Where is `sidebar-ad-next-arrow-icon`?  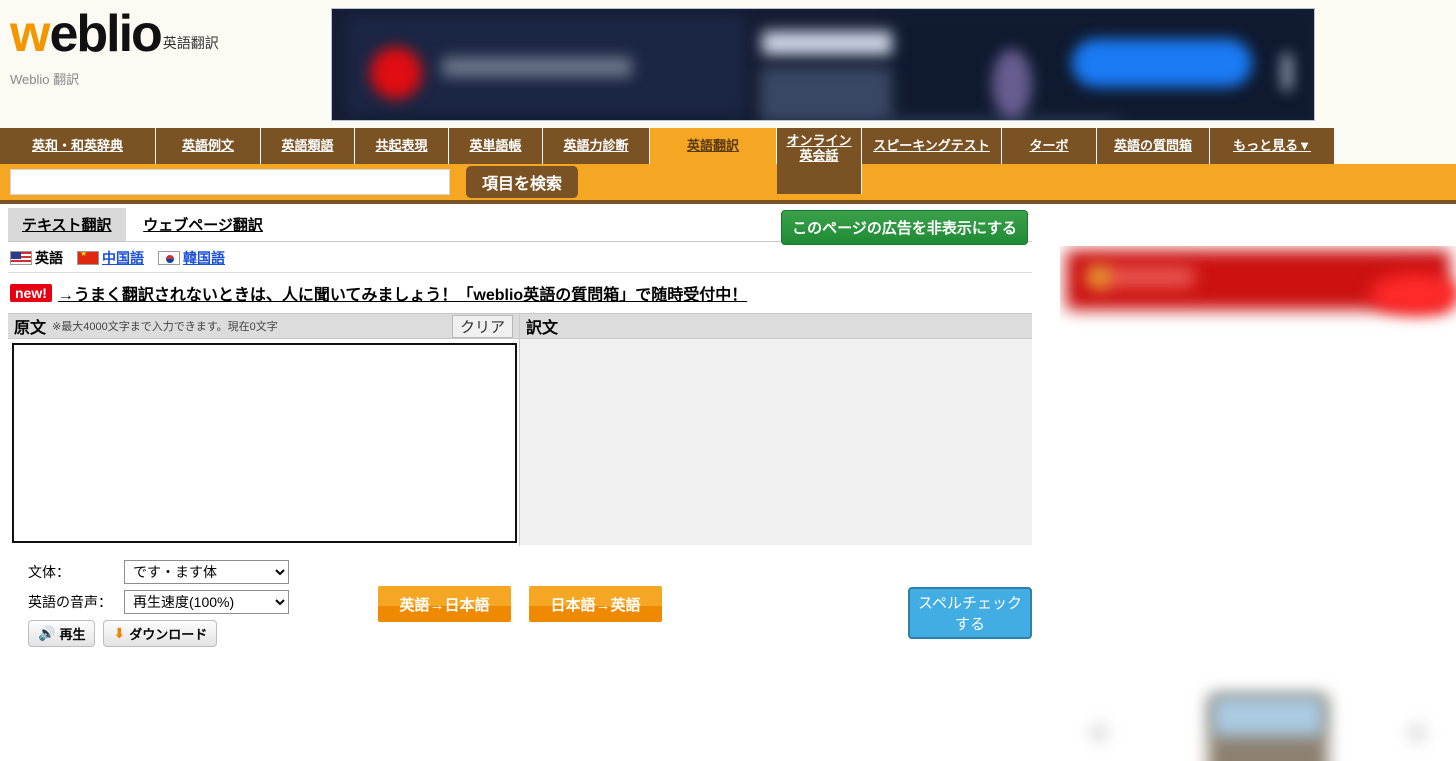 sidebar-ad-next-arrow-icon is located at coordinates (1417, 733).